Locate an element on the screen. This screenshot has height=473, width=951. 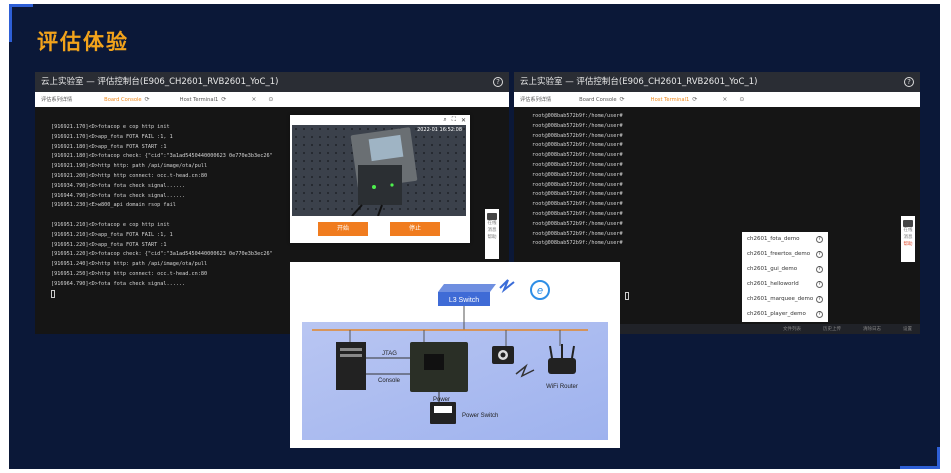
left-side-toolbar: 在线 消息 帮助 is located at coordinates (492, 234).